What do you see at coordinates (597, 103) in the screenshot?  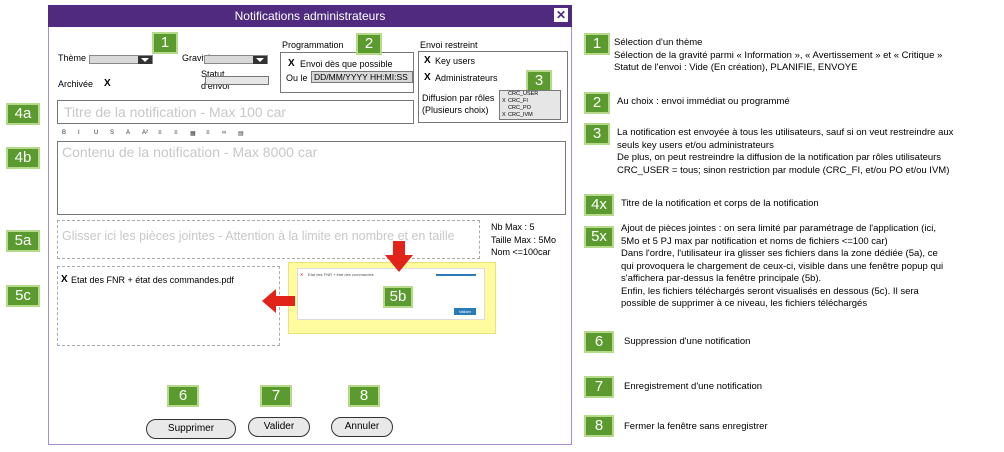 I see `legend-badge-2: 2` at bounding box center [597, 103].